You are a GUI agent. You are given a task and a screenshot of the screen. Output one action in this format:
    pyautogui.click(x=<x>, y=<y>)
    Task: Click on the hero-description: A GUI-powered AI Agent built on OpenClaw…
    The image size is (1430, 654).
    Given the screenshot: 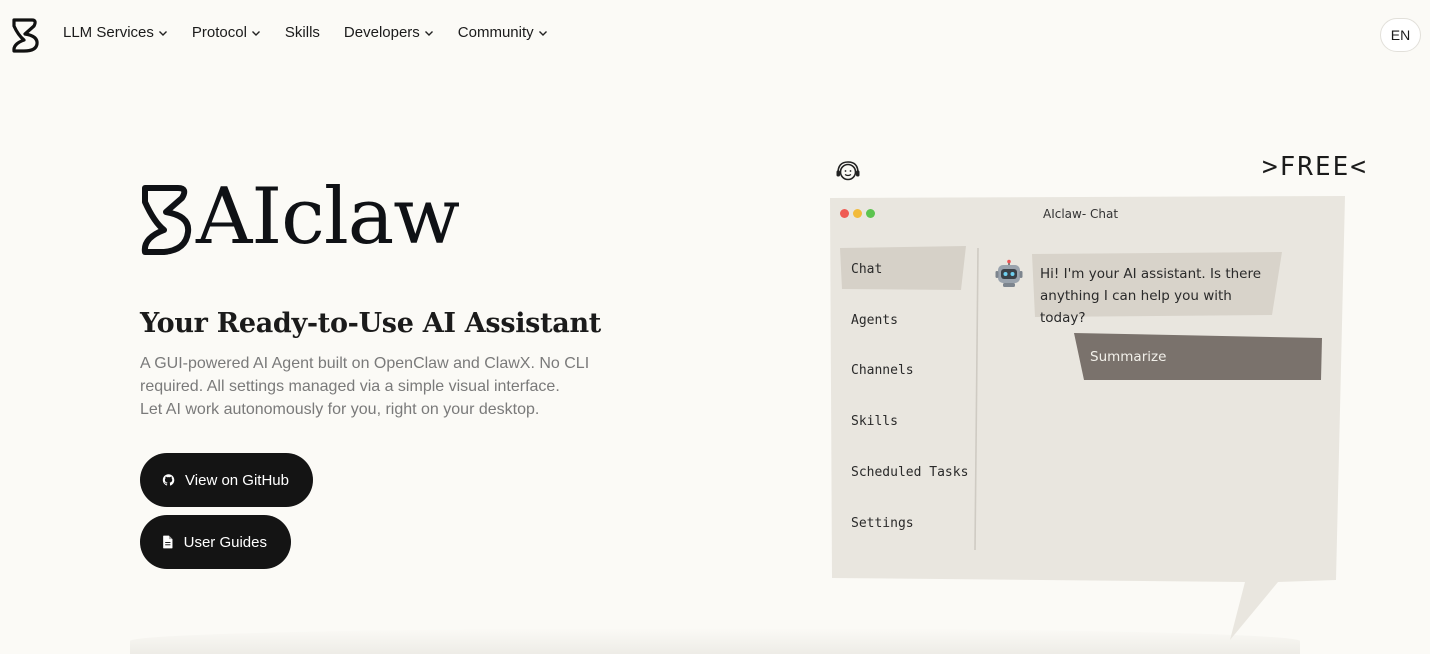 What is the action you would take?
    pyautogui.click(x=370, y=386)
    